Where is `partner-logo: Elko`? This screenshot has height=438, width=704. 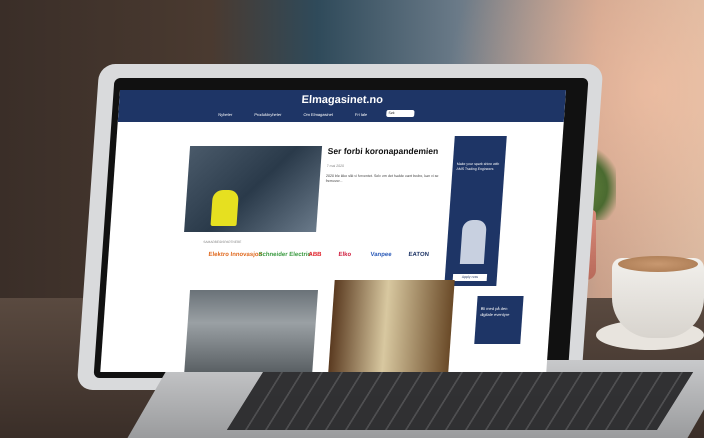
partner-logo: Elko is located at coordinates (344, 255).